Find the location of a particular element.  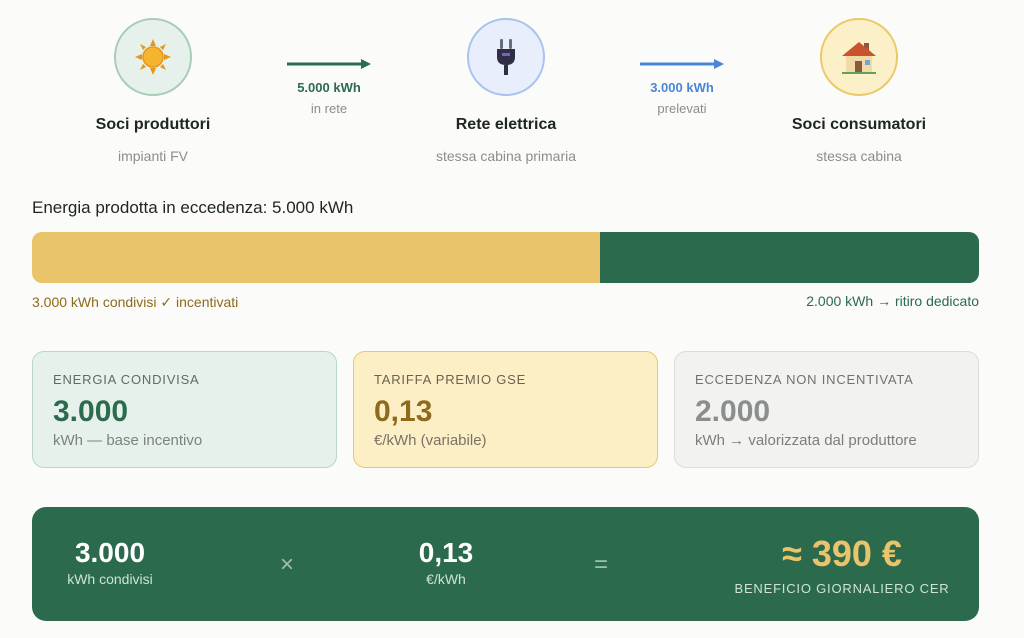

multiply-icon: × is located at coordinates (287, 564).